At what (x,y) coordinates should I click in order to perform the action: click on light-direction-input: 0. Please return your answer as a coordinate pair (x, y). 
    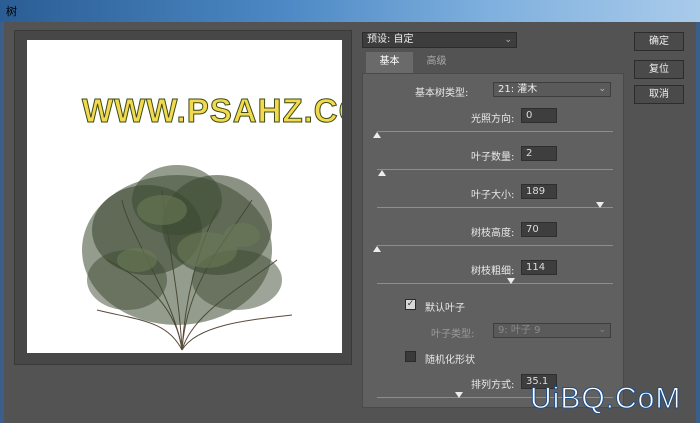
    Looking at the image, I should click on (539, 115).